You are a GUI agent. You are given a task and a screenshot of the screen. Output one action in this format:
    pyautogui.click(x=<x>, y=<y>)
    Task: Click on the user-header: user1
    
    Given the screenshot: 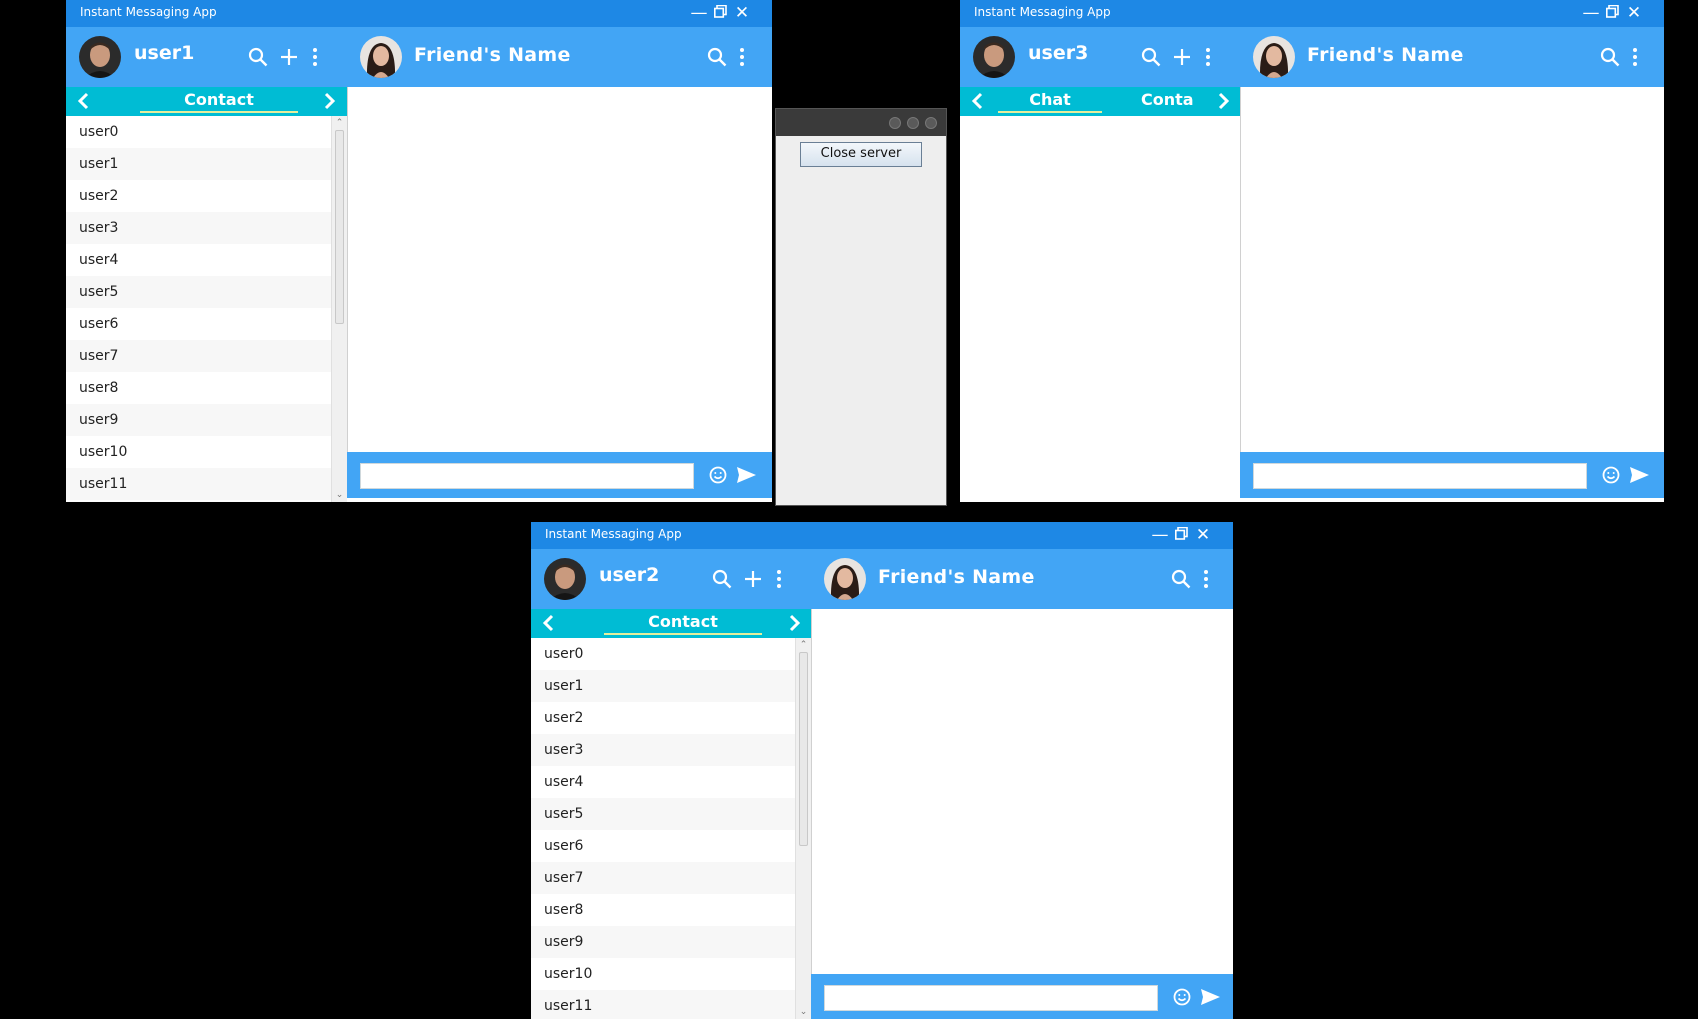 What is the action you would take?
    pyautogui.click(x=206, y=57)
    